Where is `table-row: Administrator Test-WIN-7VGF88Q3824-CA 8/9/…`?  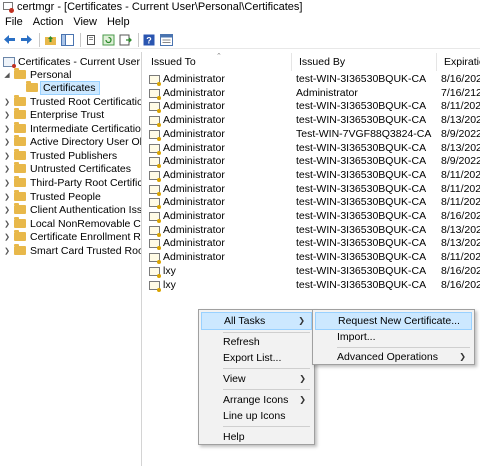
table-row: Administrator Test-WIN-7VGF88Q3824-CA 8/9/… is located at coordinates (312, 135).